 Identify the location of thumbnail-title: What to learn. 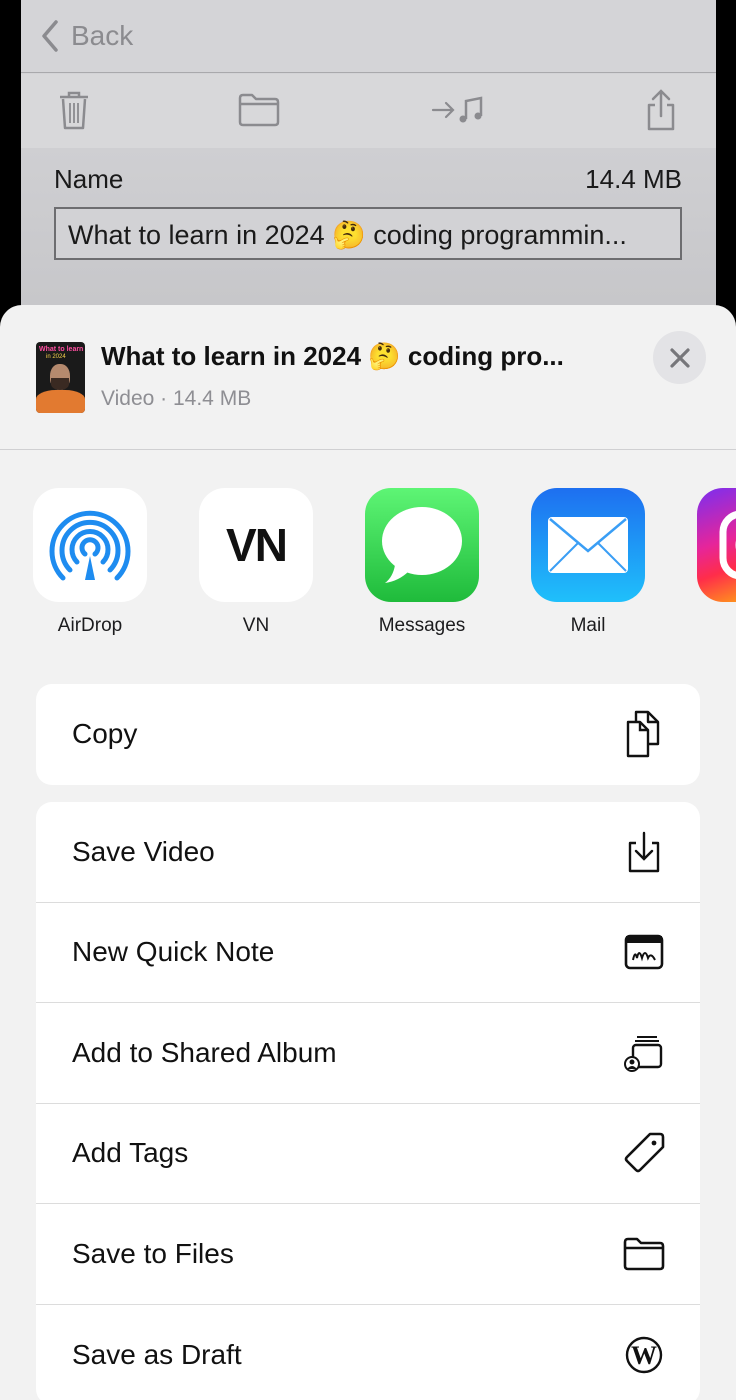
(61, 349).